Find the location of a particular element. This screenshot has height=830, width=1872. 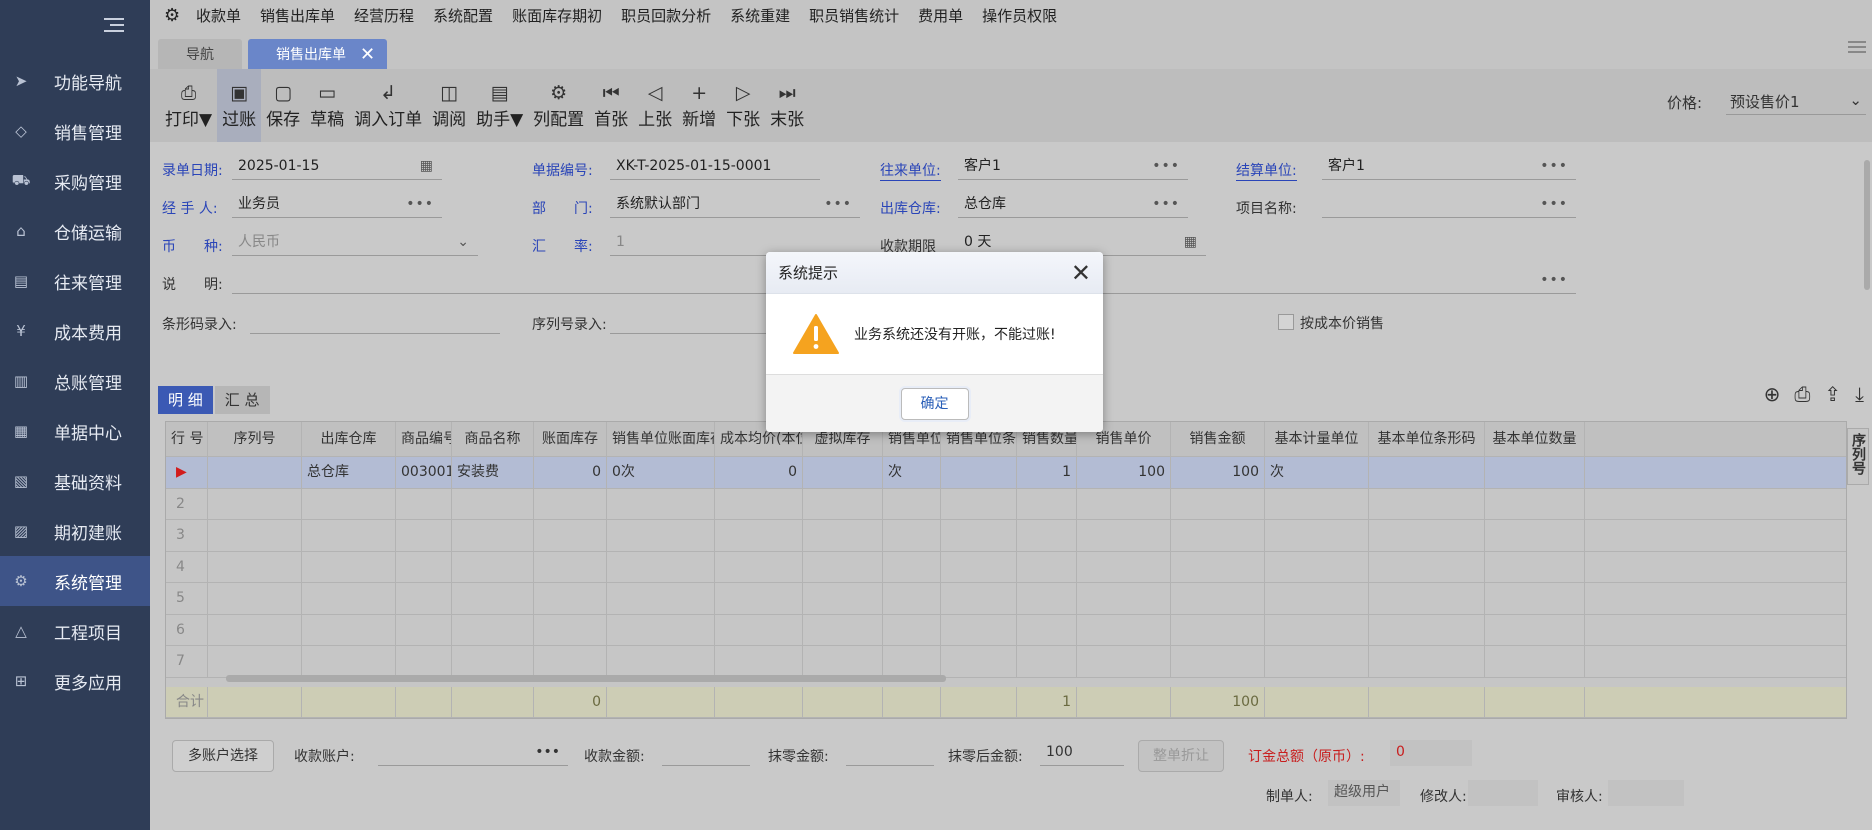

system-prompt-dialog: 系统提示 ✕ 业务系统还没有开账，不能过账! 确定 is located at coordinates (934, 342).